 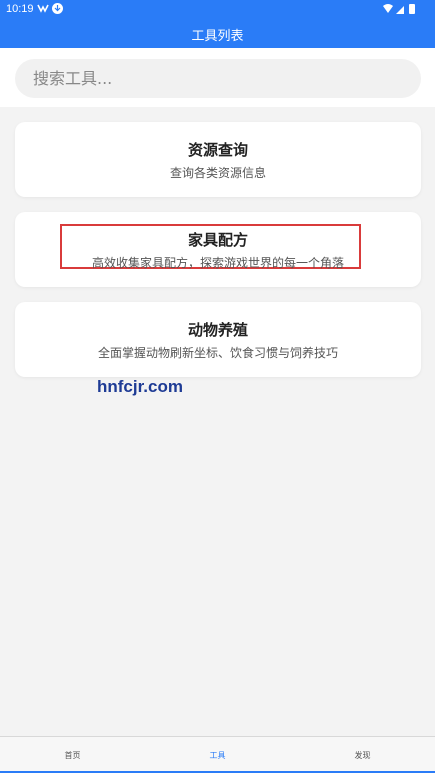 What do you see at coordinates (412, 9) in the screenshot?
I see `battery-icon` at bounding box center [412, 9].